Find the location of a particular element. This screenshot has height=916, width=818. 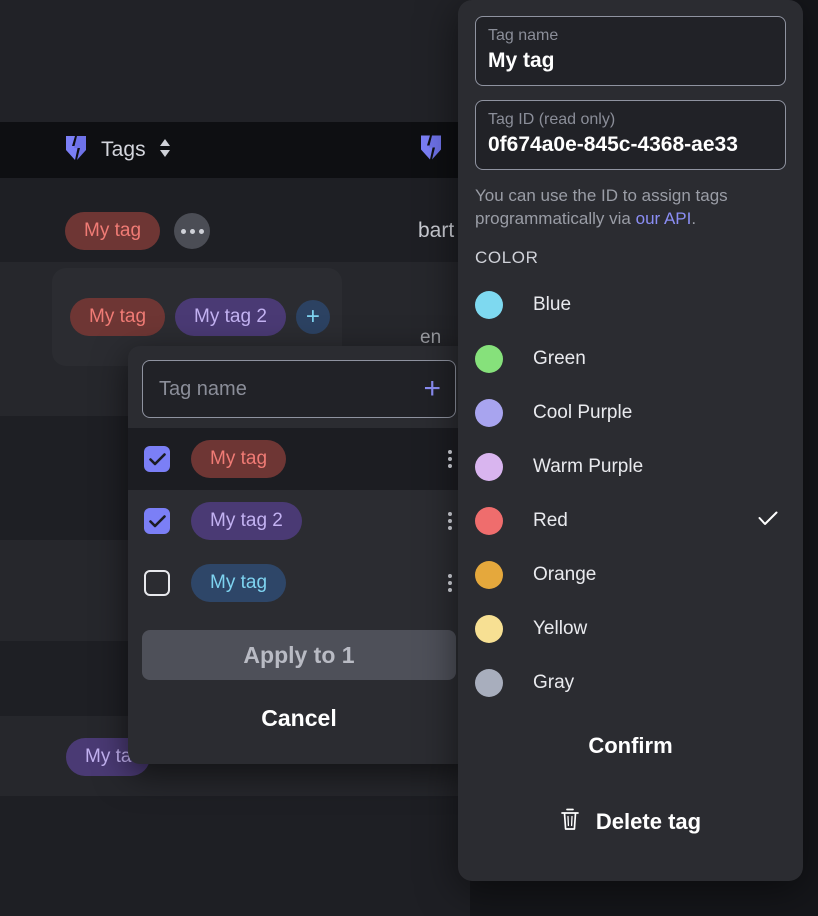

color-option-cool-purple: Cool Purple is located at coordinates (630, 413).